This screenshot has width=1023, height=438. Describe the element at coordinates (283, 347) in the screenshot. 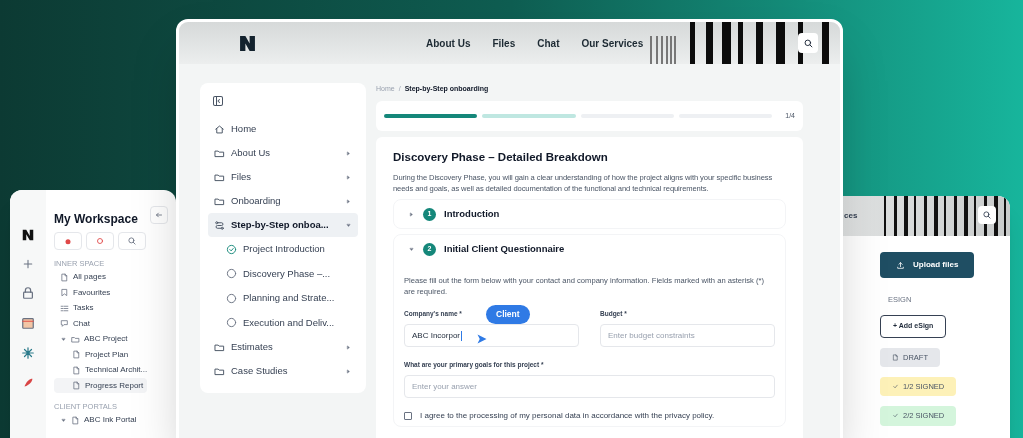

I see `sidebar-item: Estimates` at that location.